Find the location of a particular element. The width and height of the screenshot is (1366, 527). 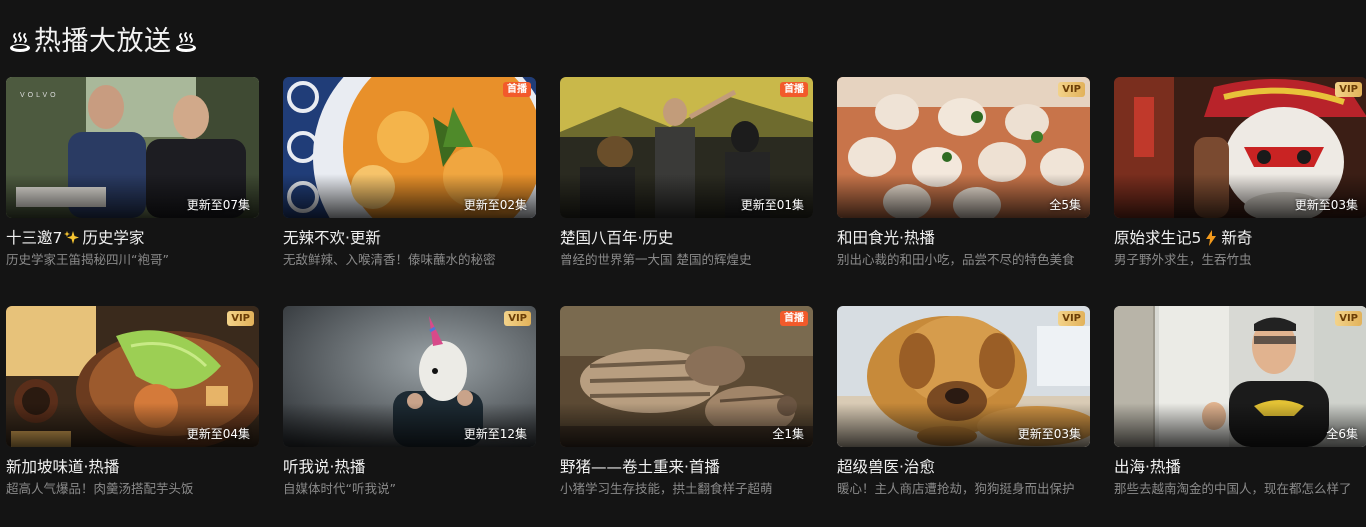

video-title-text: 出海·热播 is located at coordinates (1147, 467).